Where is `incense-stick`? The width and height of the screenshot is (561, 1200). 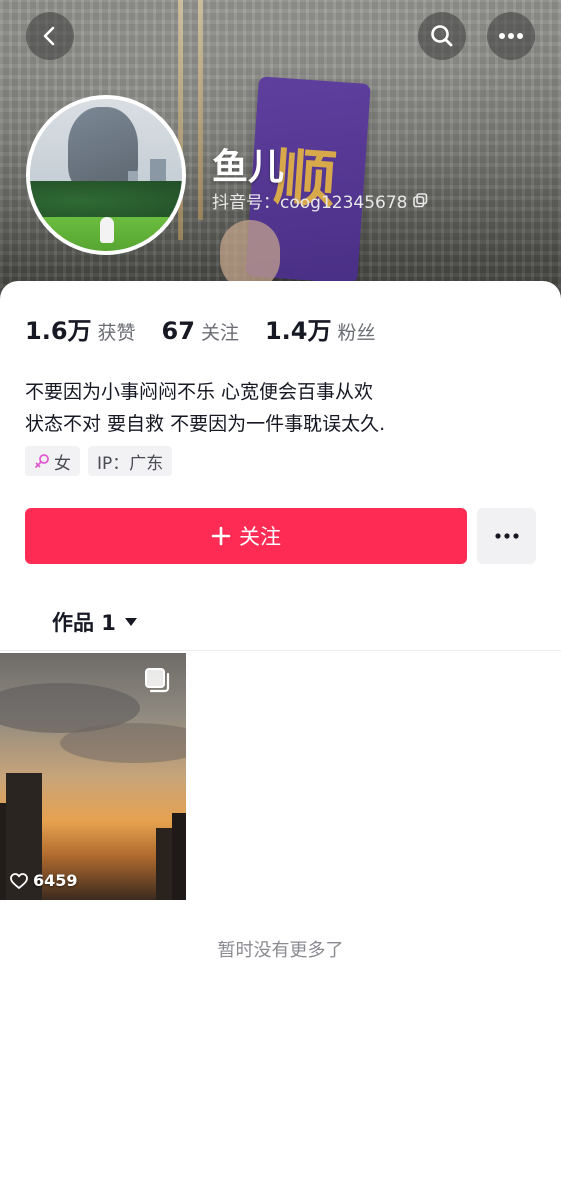
incense-stick is located at coordinates (200, 110).